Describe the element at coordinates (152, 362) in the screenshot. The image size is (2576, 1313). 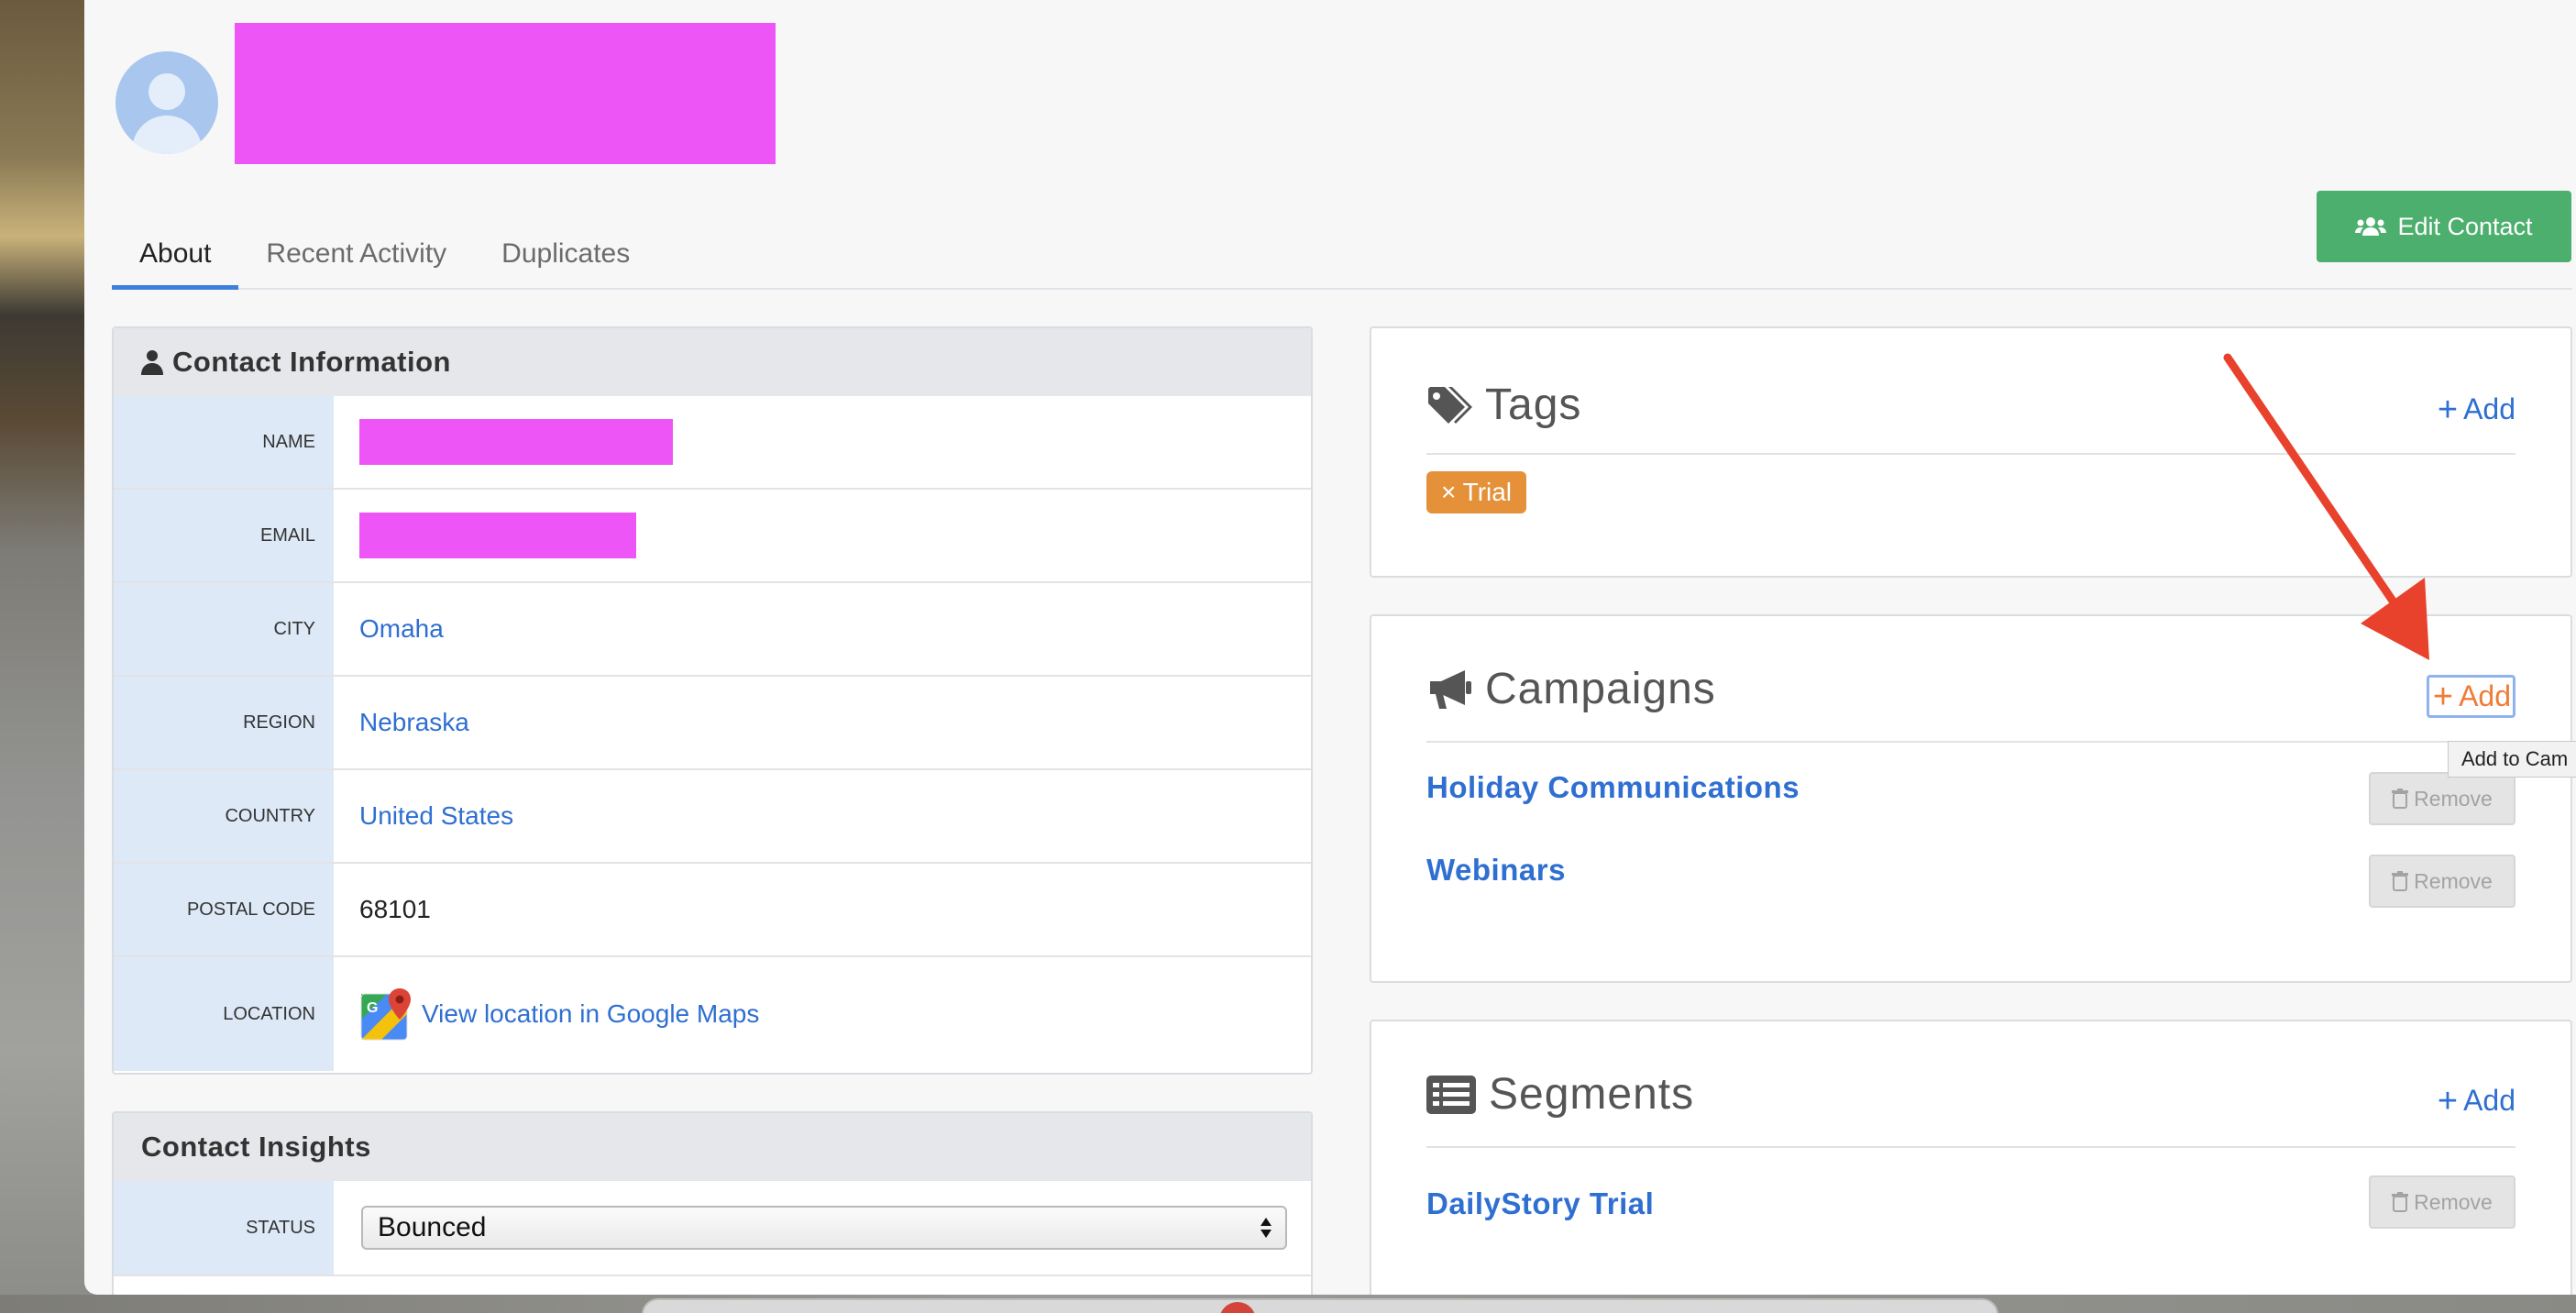
I see `user-icon` at that location.